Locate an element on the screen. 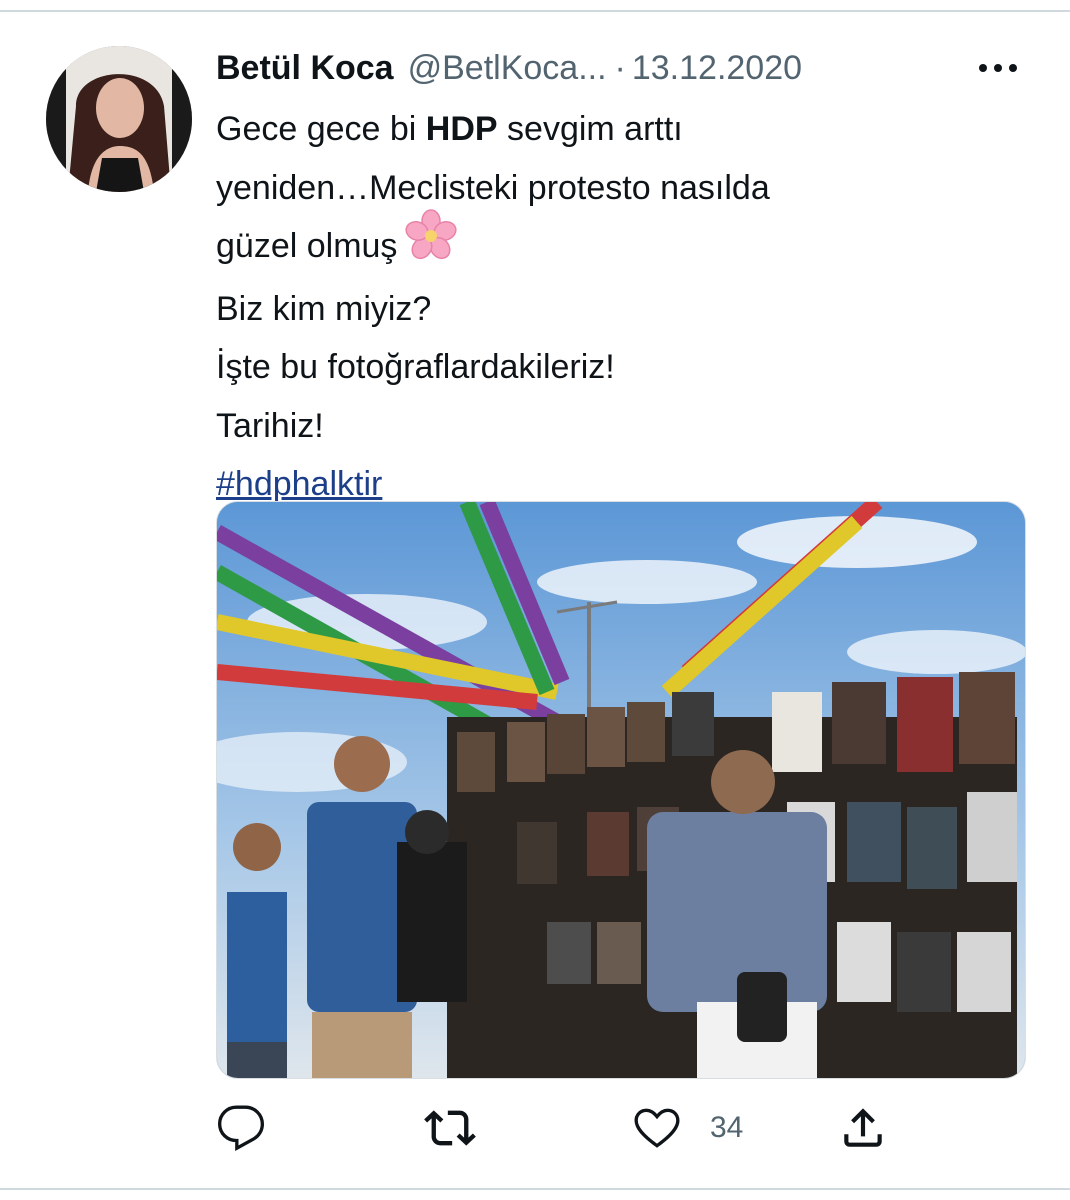 Image resolution: width=1070 pixels, height=1200 pixels. more-icon is located at coordinates (998, 68).